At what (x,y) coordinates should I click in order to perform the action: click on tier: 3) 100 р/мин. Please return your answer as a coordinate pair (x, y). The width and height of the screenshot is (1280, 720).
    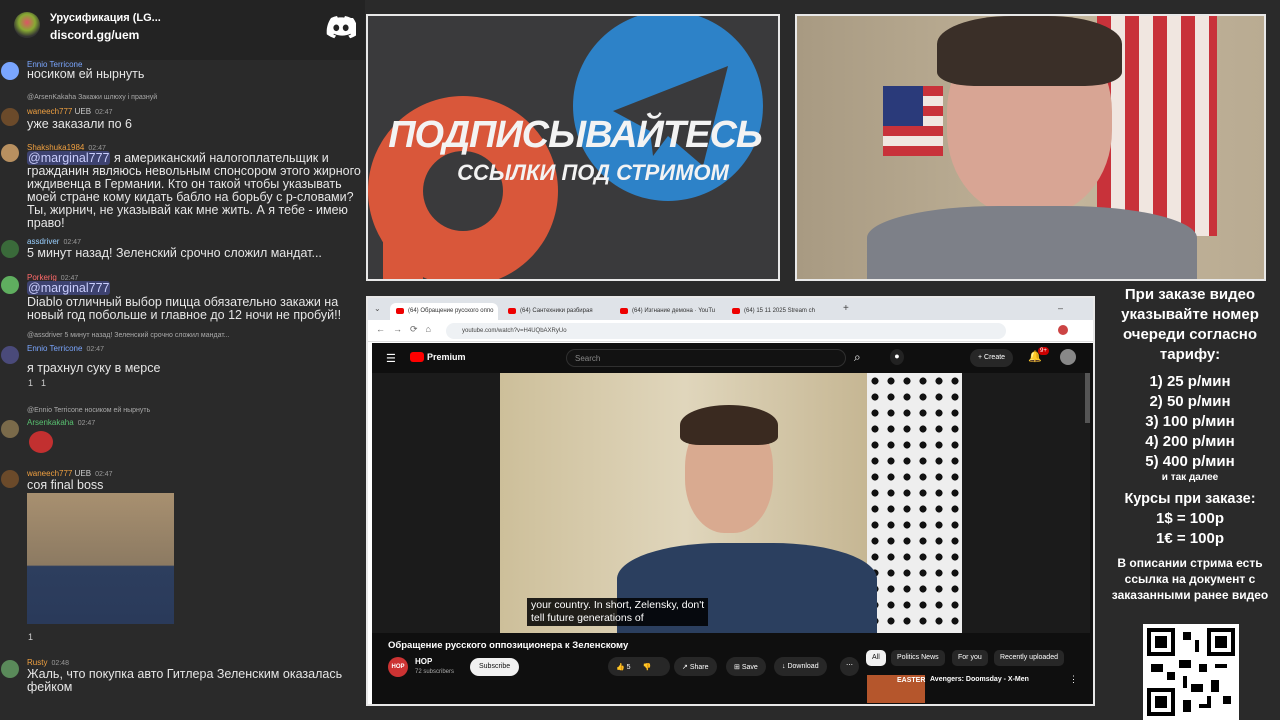
    Looking at the image, I should click on (1190, 421).